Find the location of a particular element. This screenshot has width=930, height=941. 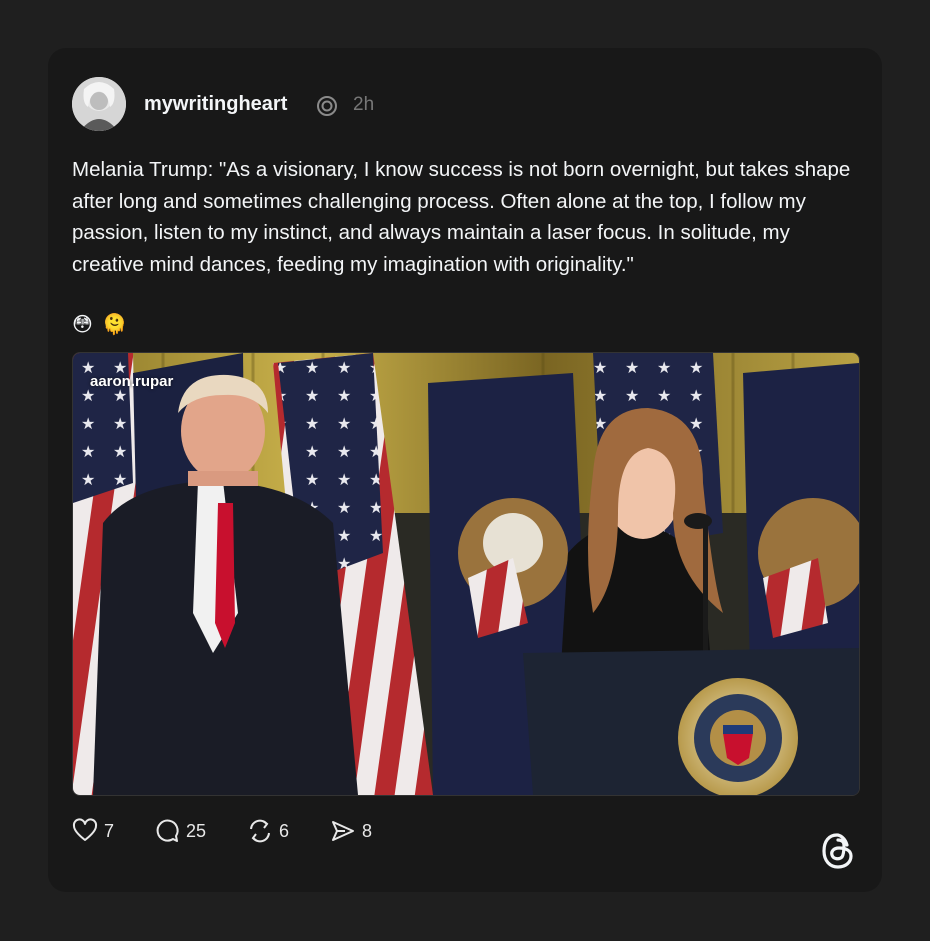

repost-icon is located at coordinates (260, 831).